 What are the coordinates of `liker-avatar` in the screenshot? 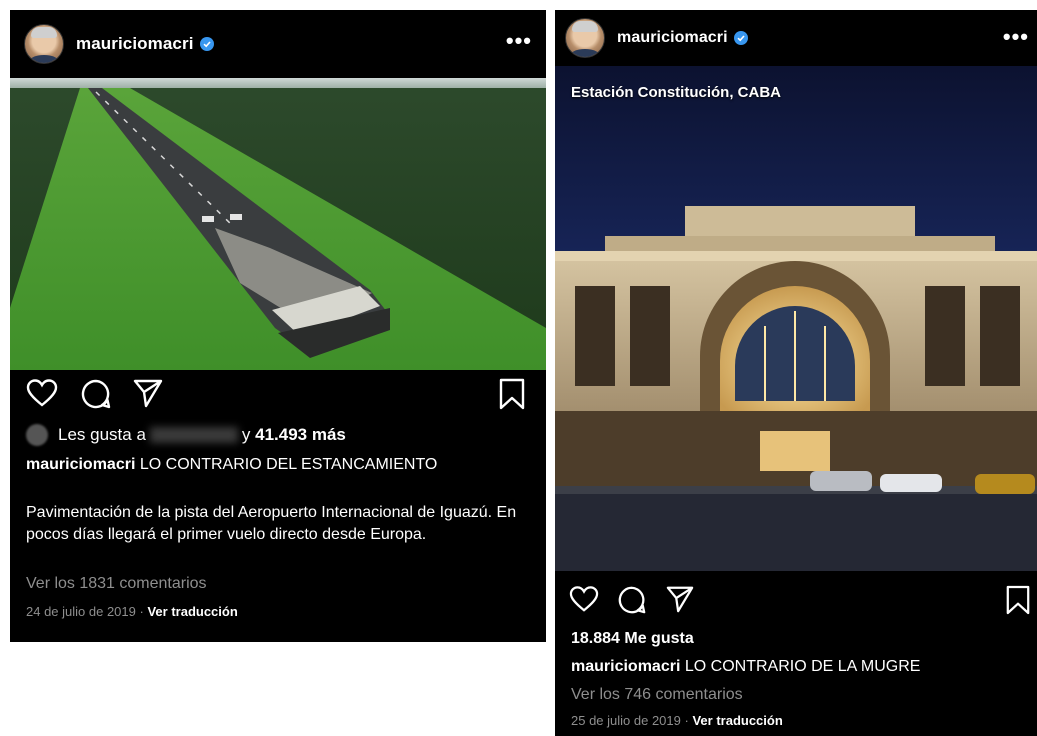 It's located at (37, 435).